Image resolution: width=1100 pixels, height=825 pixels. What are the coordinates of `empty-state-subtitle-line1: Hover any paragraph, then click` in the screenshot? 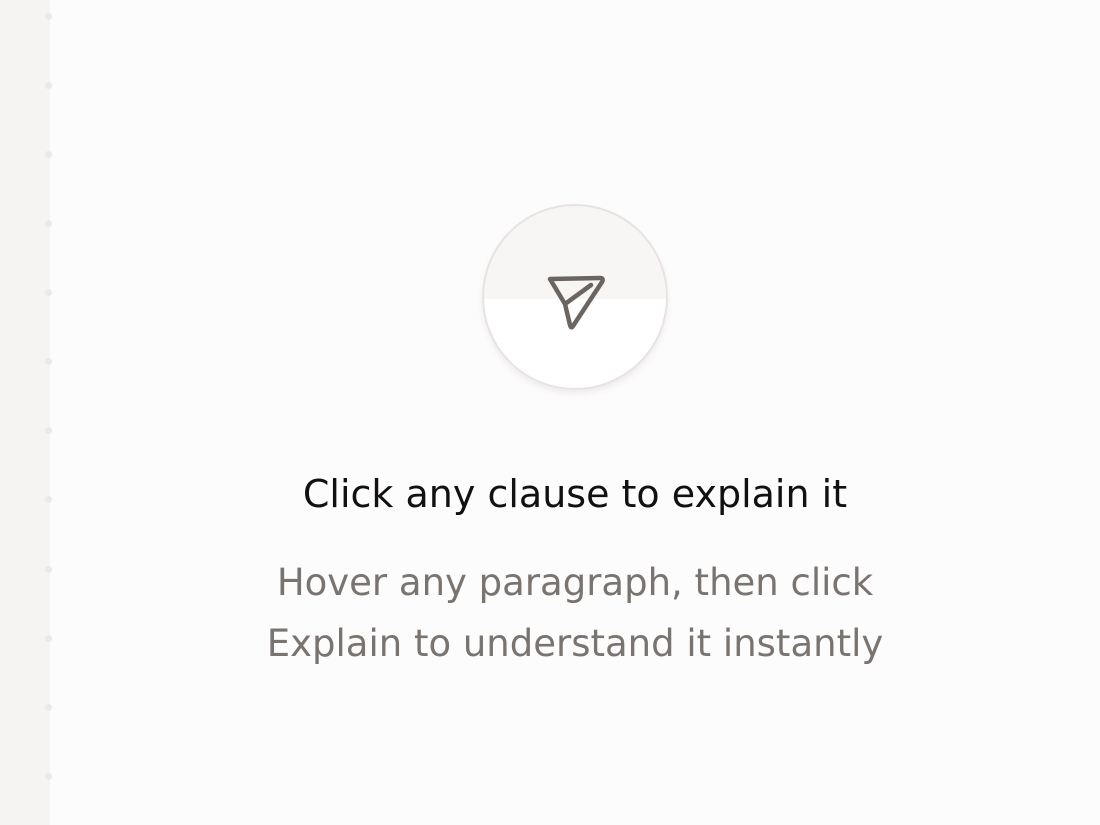 It's located at (575, 582).